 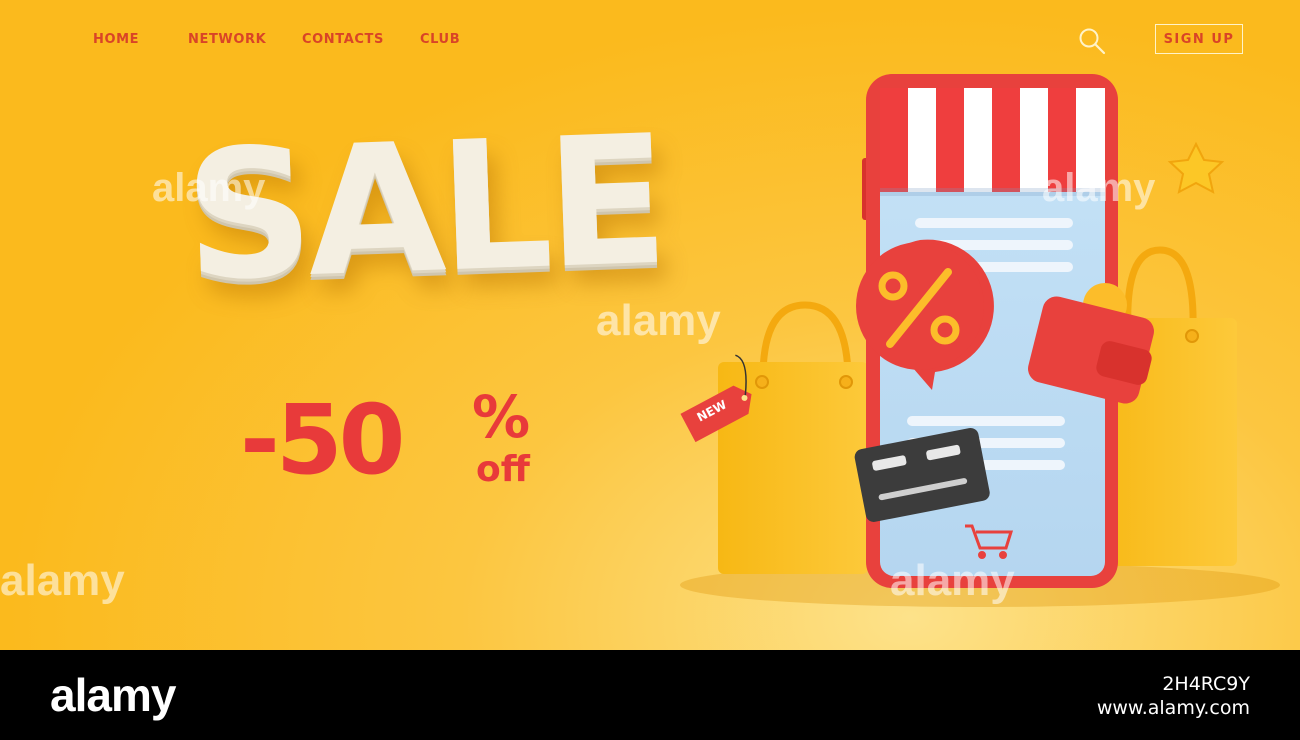 What do you see at coordinates (1173, 708) in the screenshot?
I see `footer-url: www.alamy.com` at bounding box center [1173, 708].